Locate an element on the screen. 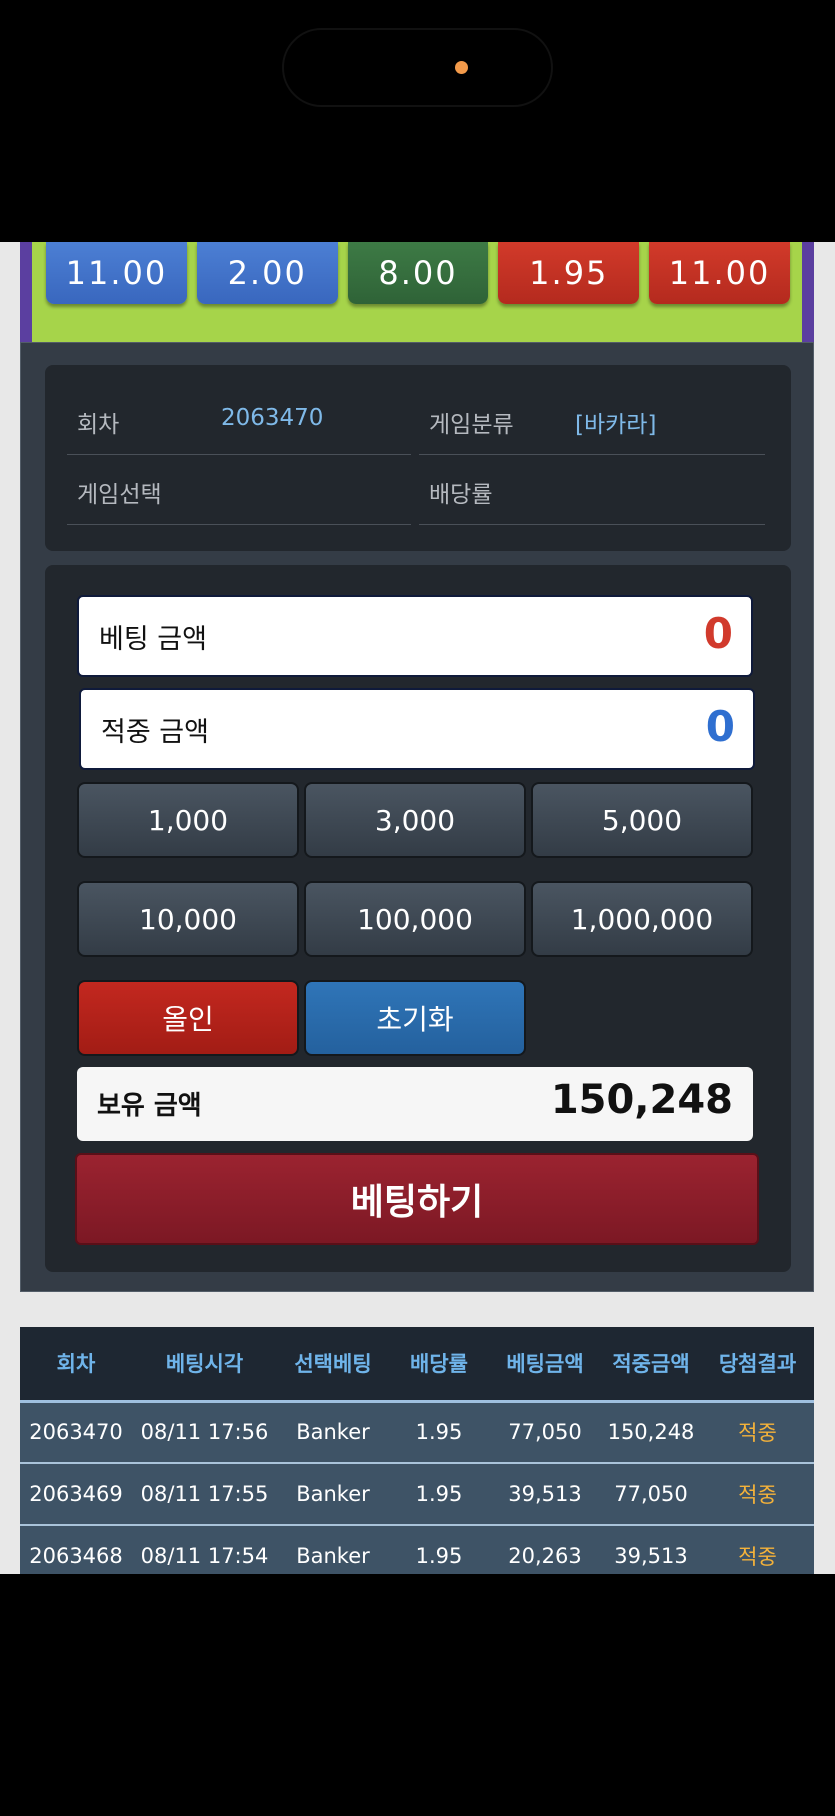 This screenshot has height=1816, width=835. cell-bet-time: 08/11 17:55 is located at coordinates (204, 1494).